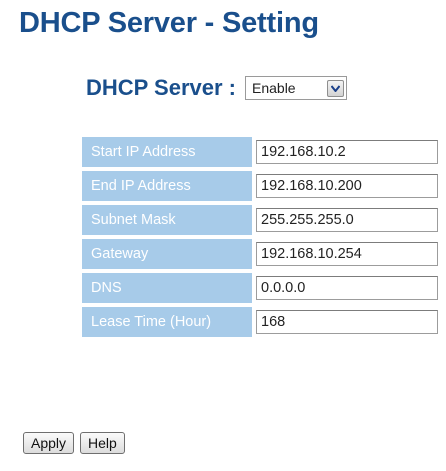 Image resolution: width=446 pixels, height=471 pixels. I want to click on dns-input, so click(347, 288).